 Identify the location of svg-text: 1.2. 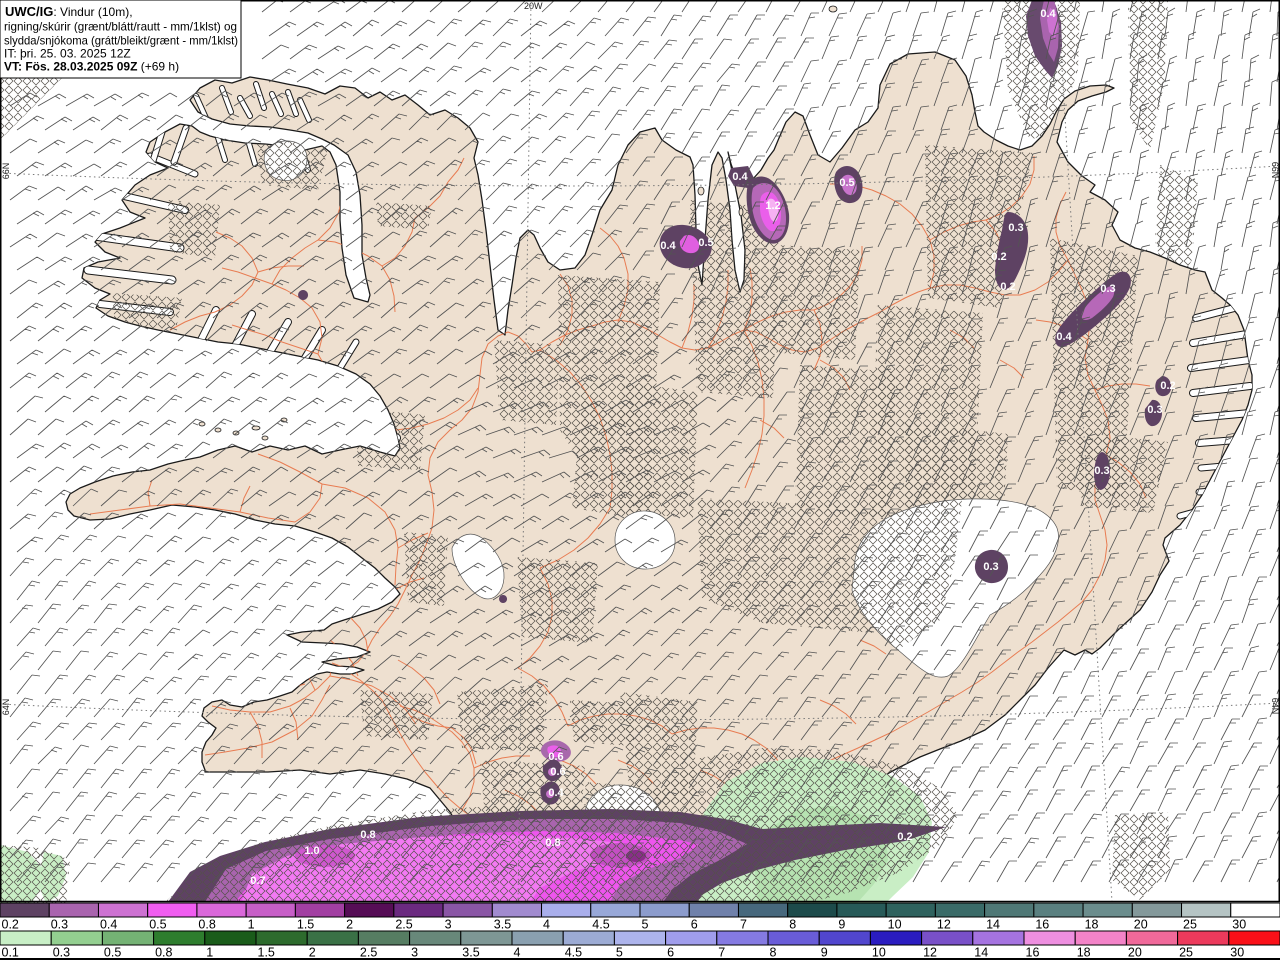
(772, 206).